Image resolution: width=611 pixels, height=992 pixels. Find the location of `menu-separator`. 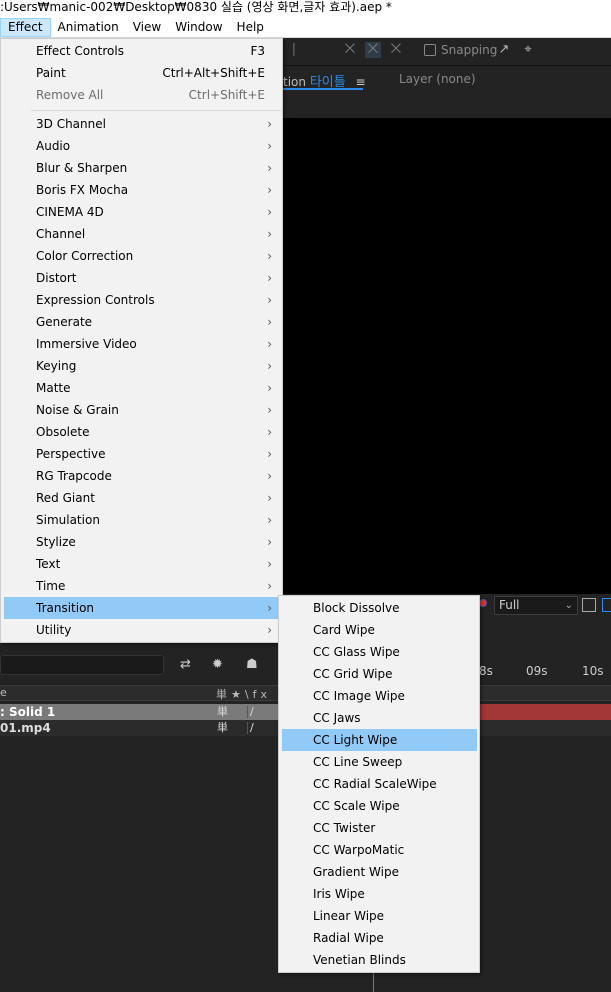

menu-separator is located at coordinates (156, 110).